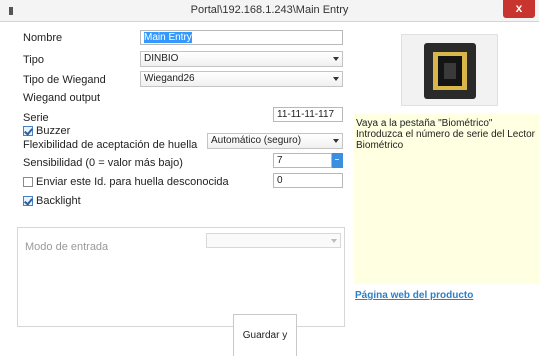 The height and width of the screenshot is (356, 539). What do you see at coordinates (33, 60) in the screenshot?
I see `tipo-label: Tipo` at bounding box center [33, 60].